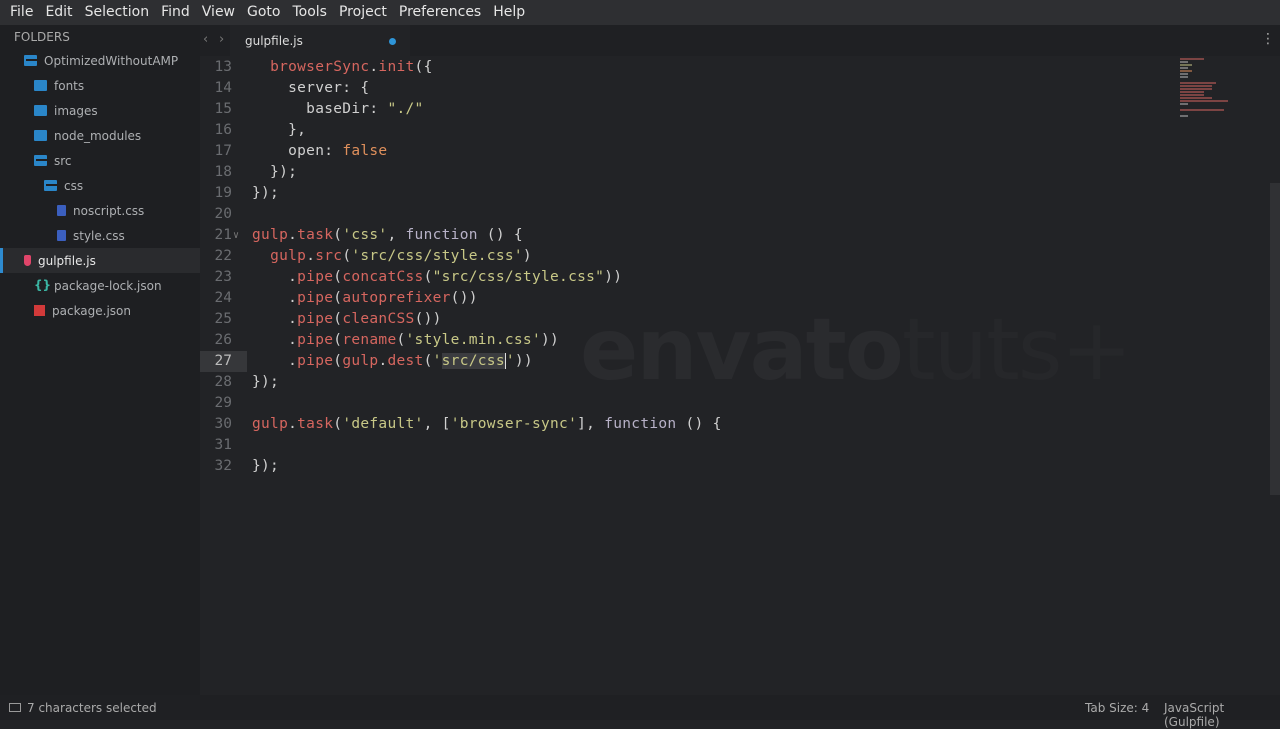 Image resolution: width=1280 pixels, height=729 pixels. I want to click on tree-item: src, so click(100, 160).